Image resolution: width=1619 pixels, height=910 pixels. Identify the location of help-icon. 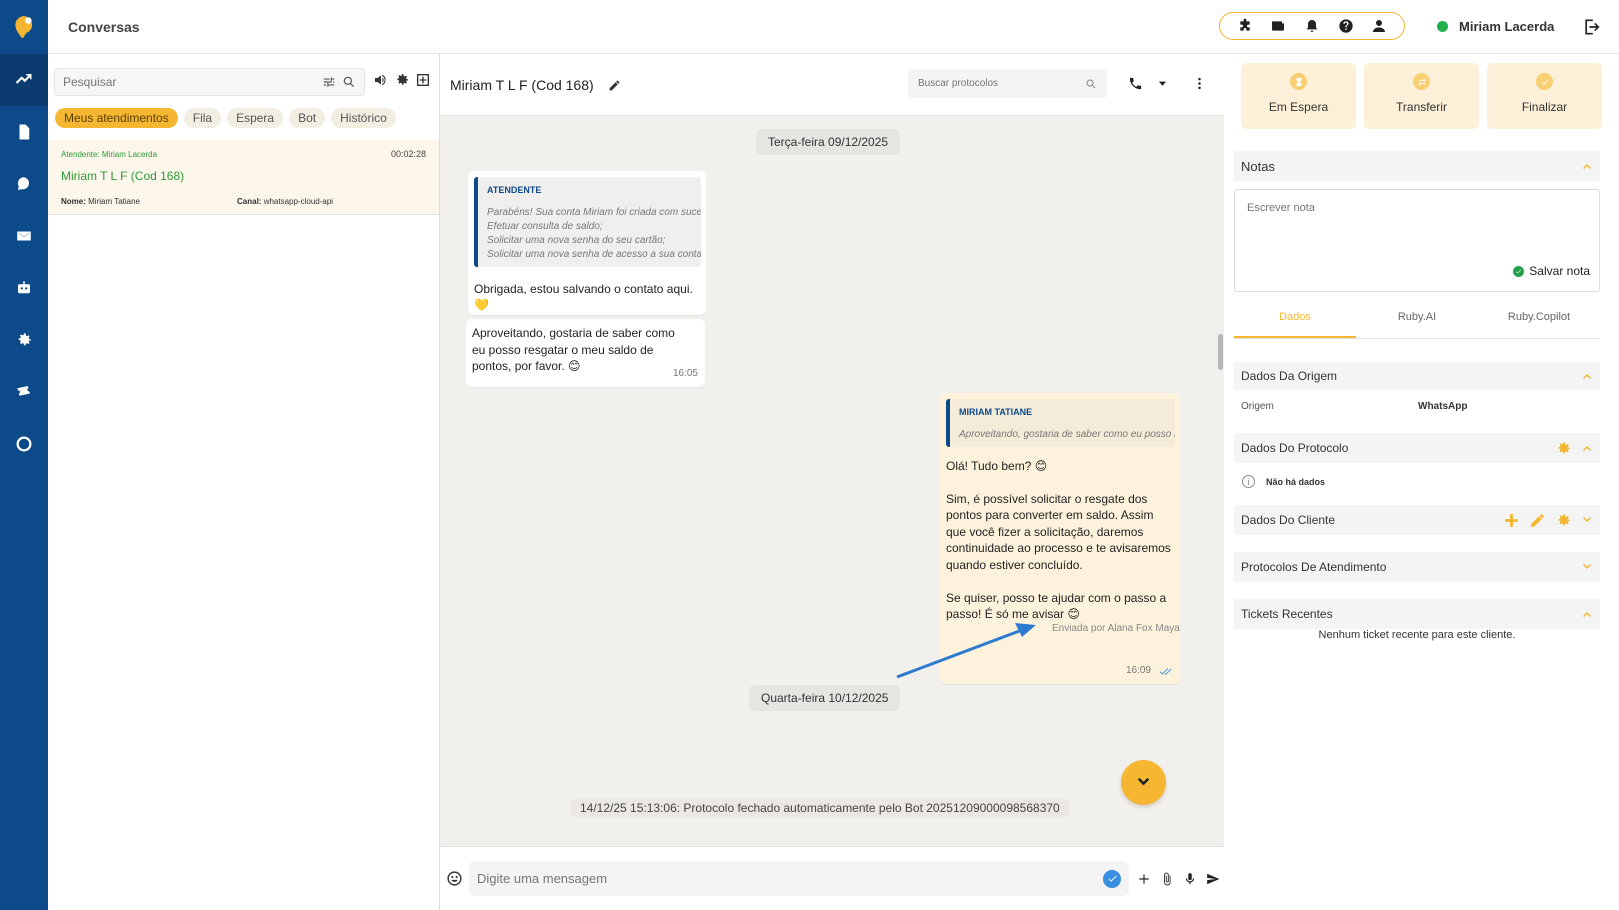
(1346, 26).